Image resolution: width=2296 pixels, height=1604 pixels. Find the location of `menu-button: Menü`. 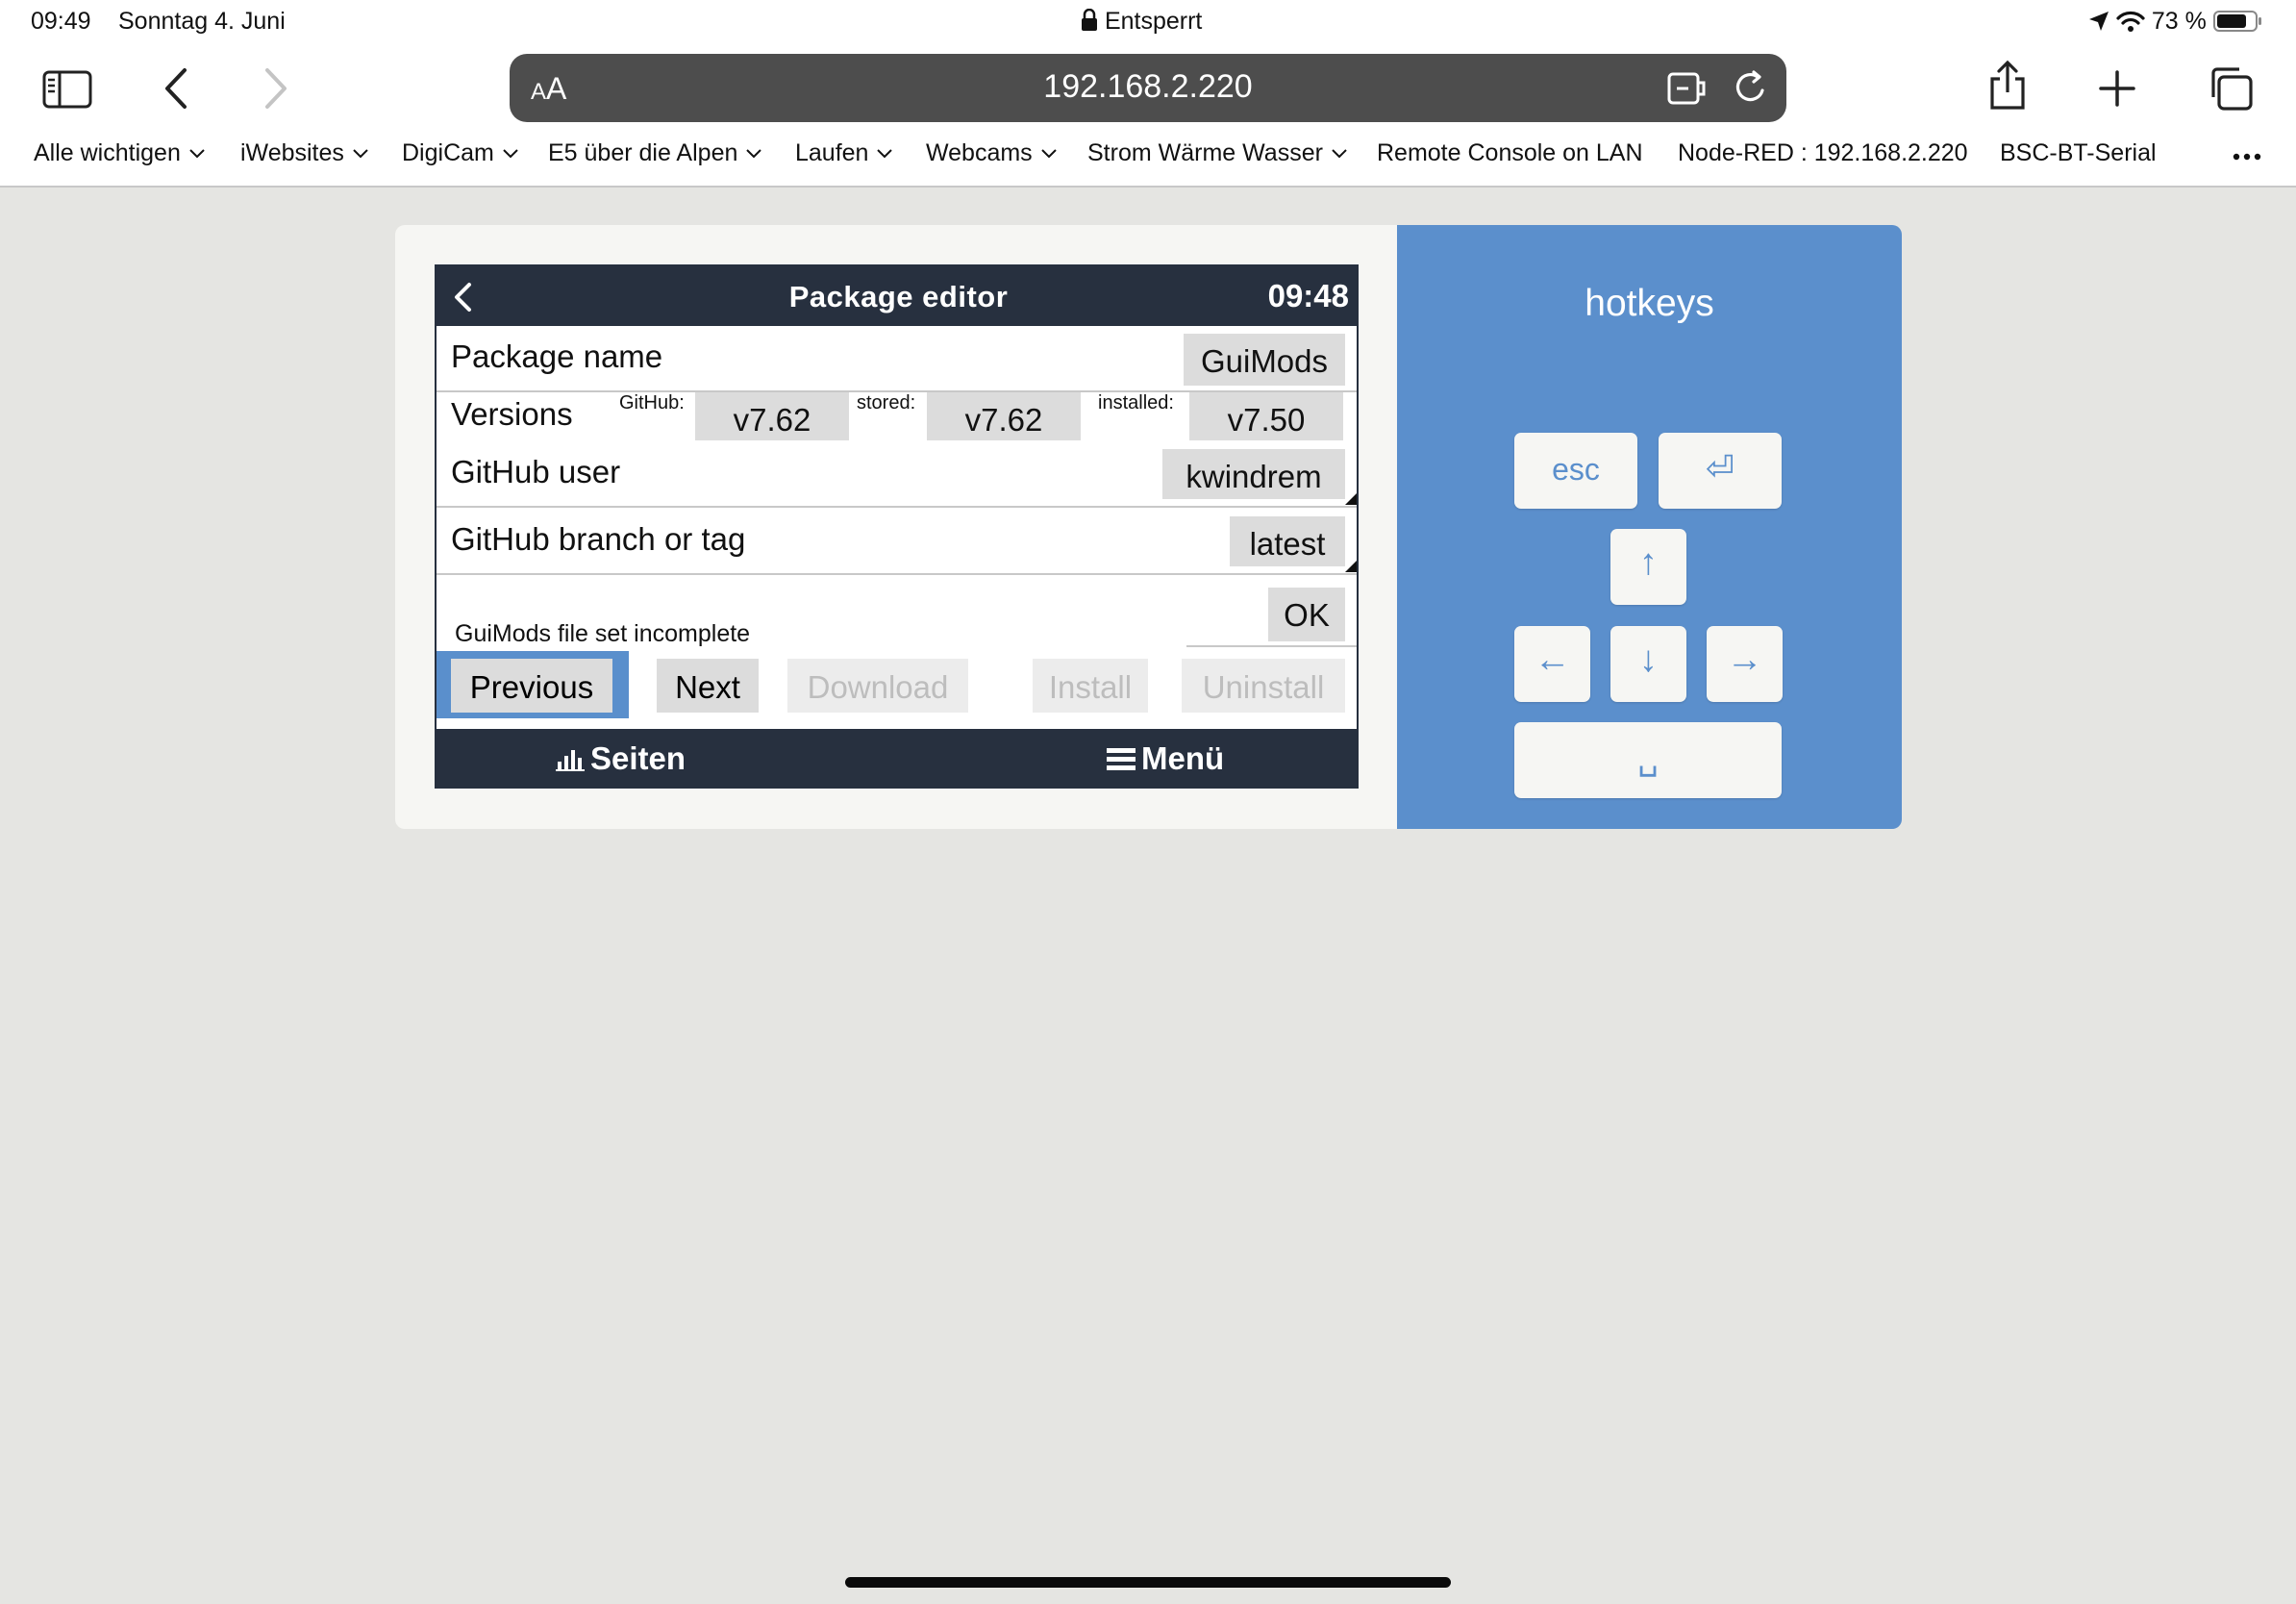

menu-button: Menü is located at coordinates (1165, 758).